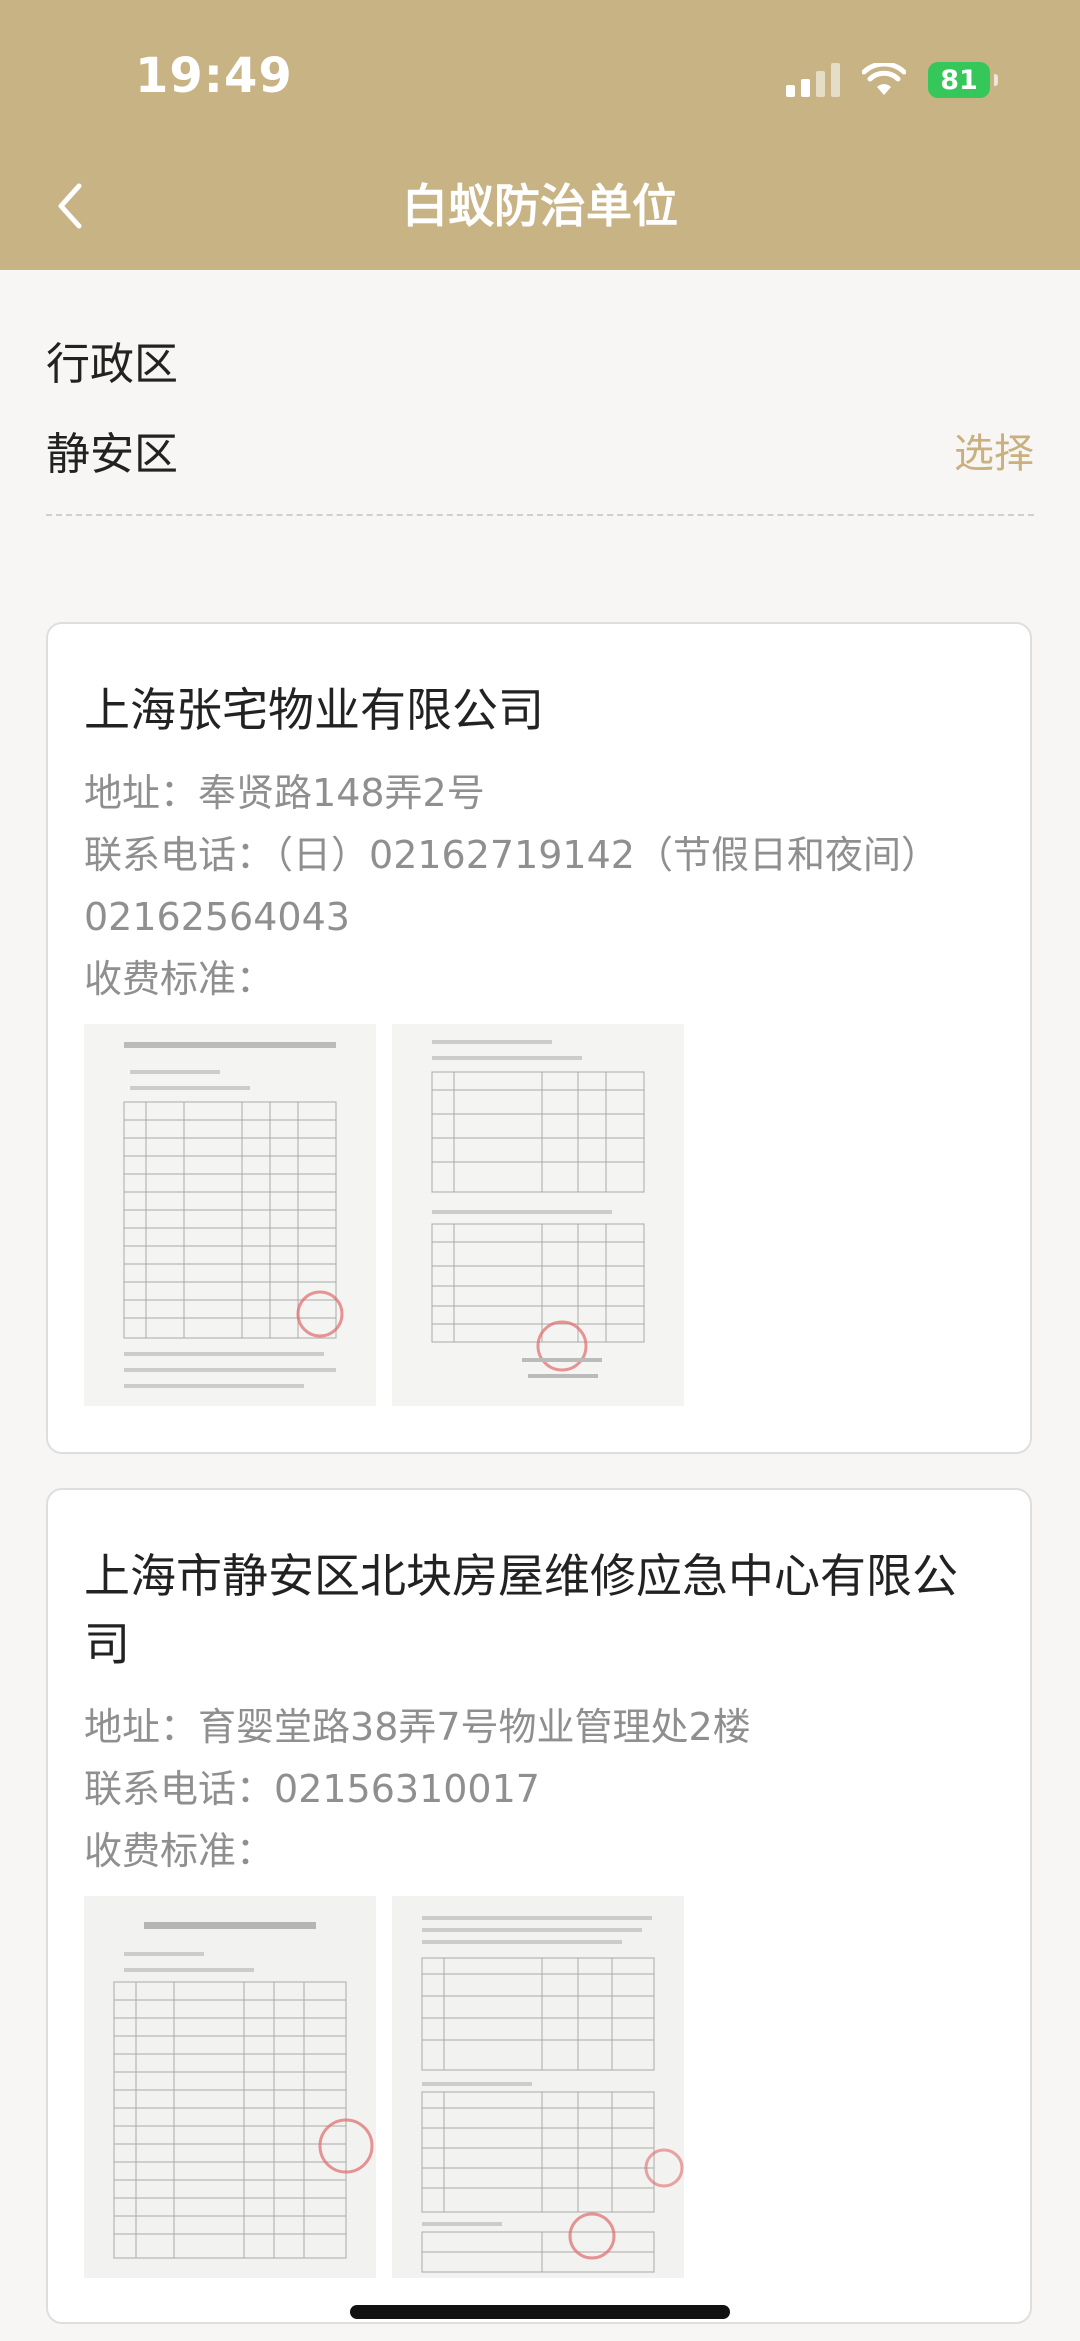 This screenshot has width=1080, height=2341. What do you see at coordinates (540, 2312) in the screenshot?
I see `home-indicator` at bounding box center [540, 2312].